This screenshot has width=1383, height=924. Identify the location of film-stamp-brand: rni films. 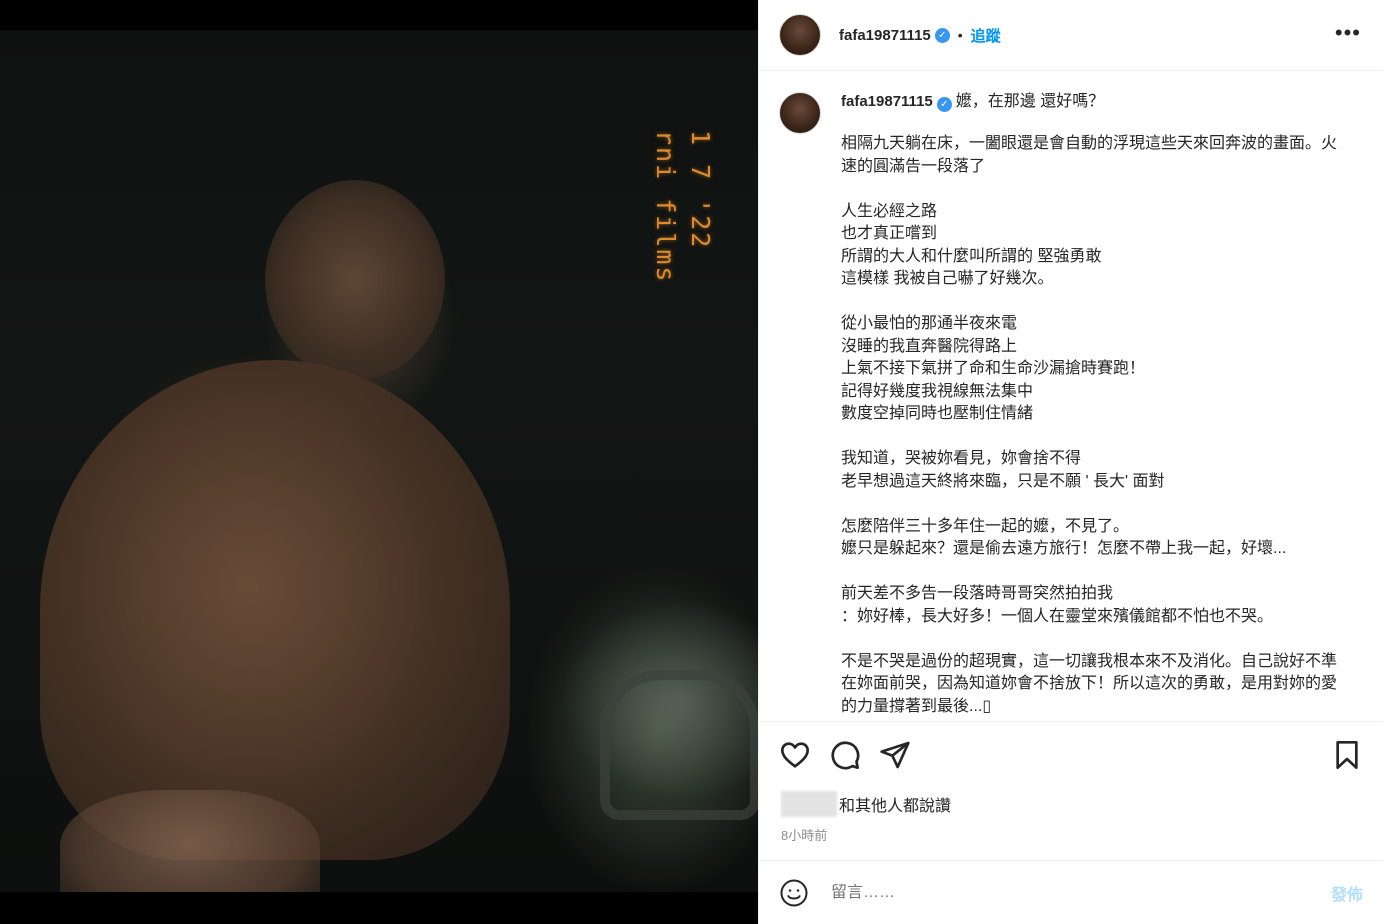
(665, 207).